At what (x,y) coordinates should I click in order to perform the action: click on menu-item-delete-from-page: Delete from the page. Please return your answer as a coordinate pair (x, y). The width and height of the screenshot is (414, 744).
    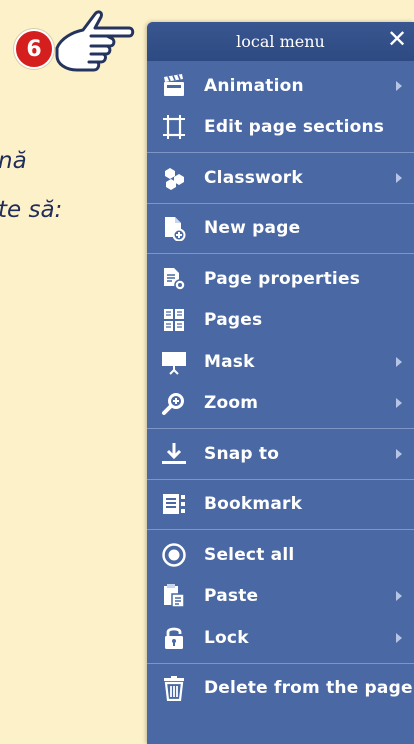
    Looking at the image, I should click on (280, 689).